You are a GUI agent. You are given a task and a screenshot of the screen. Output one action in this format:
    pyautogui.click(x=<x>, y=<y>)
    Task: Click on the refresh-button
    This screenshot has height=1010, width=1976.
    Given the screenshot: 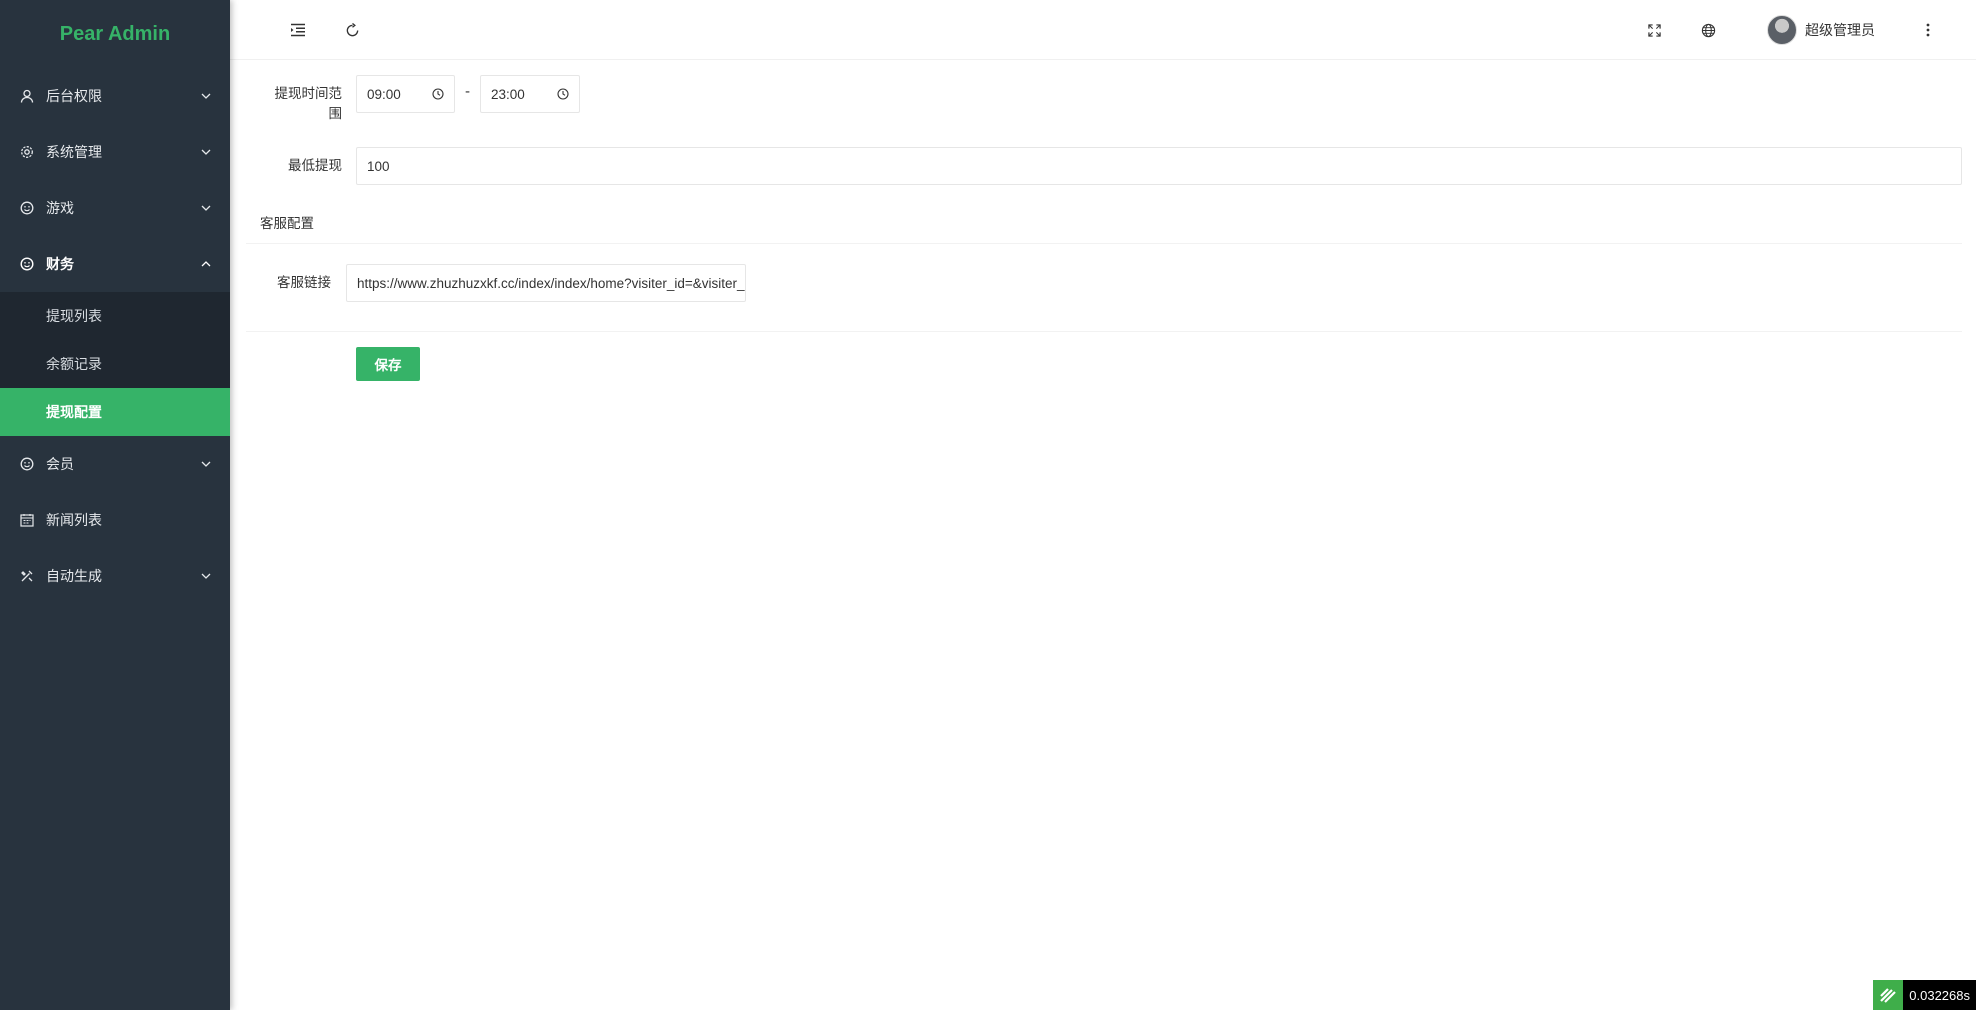 What is the action you would take?
    pyautogui.click(x=352, y=30)
    